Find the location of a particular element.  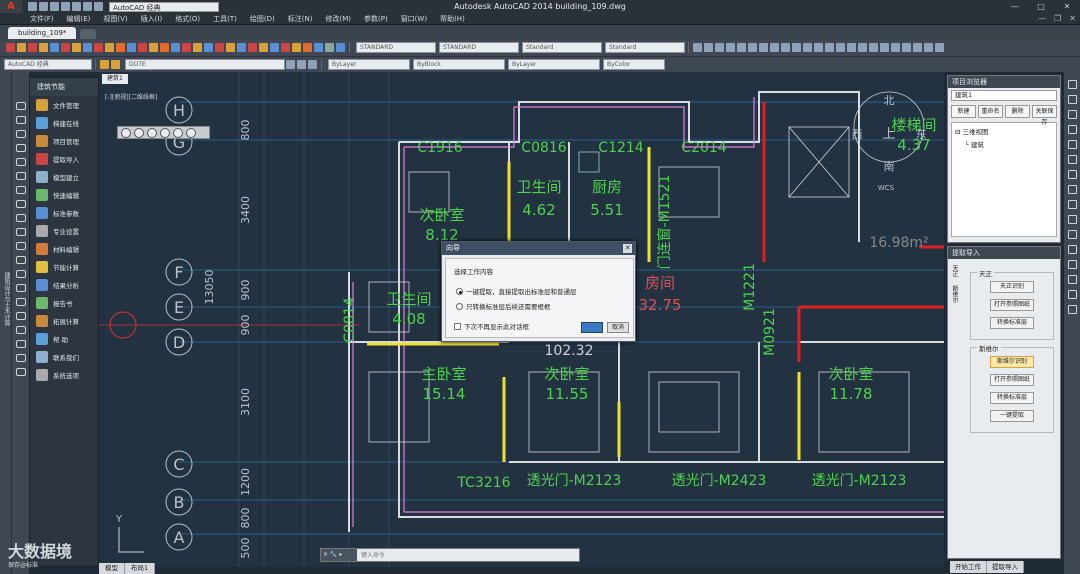

menu-edit: 编辑(E) is located at coordinates (79, 19).